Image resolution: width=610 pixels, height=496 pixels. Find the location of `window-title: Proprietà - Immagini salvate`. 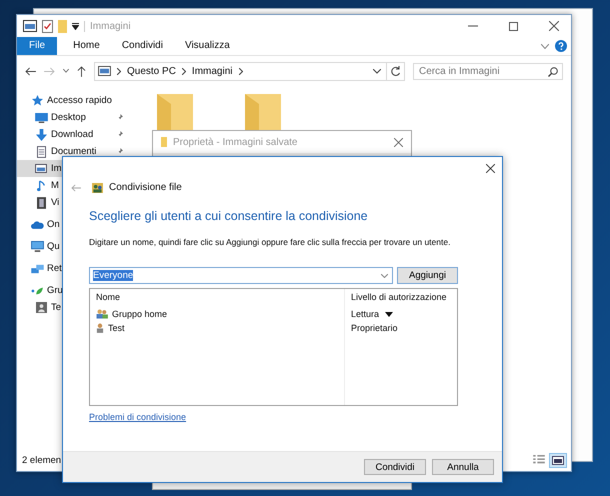

window-title: Proprietà - Immagini salvate is located at coordinates (235, 142).